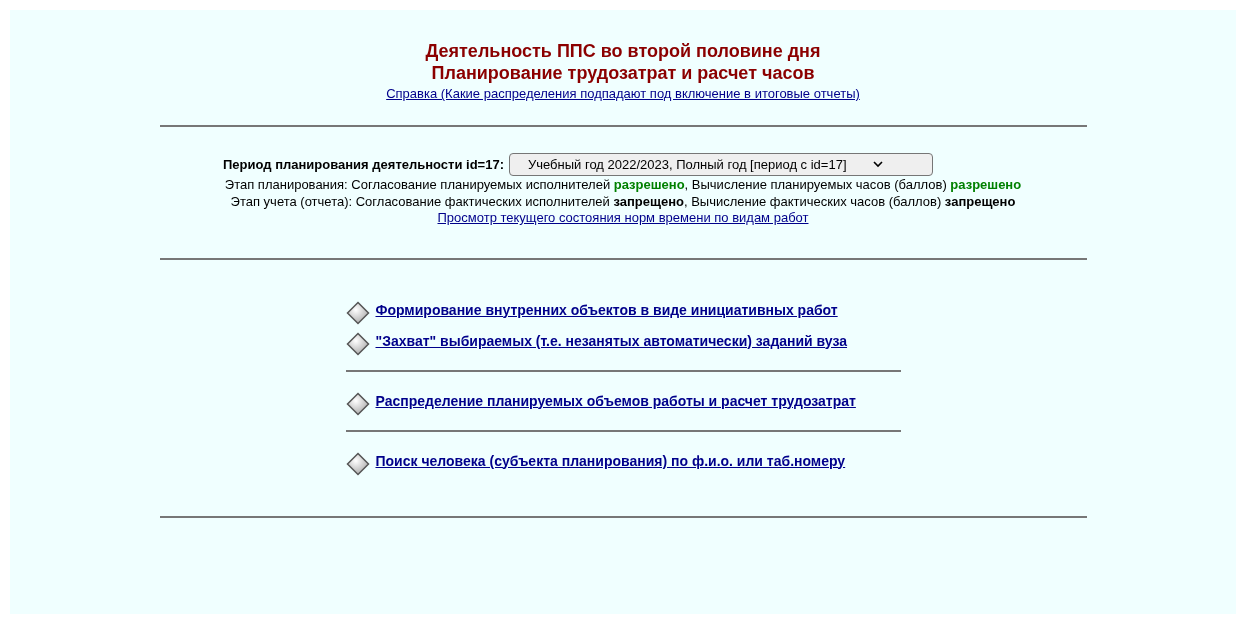  I want to click on help-link: Справка (Какие распределения подпадают под включение в итоговые отчеты), so click(623, 93).